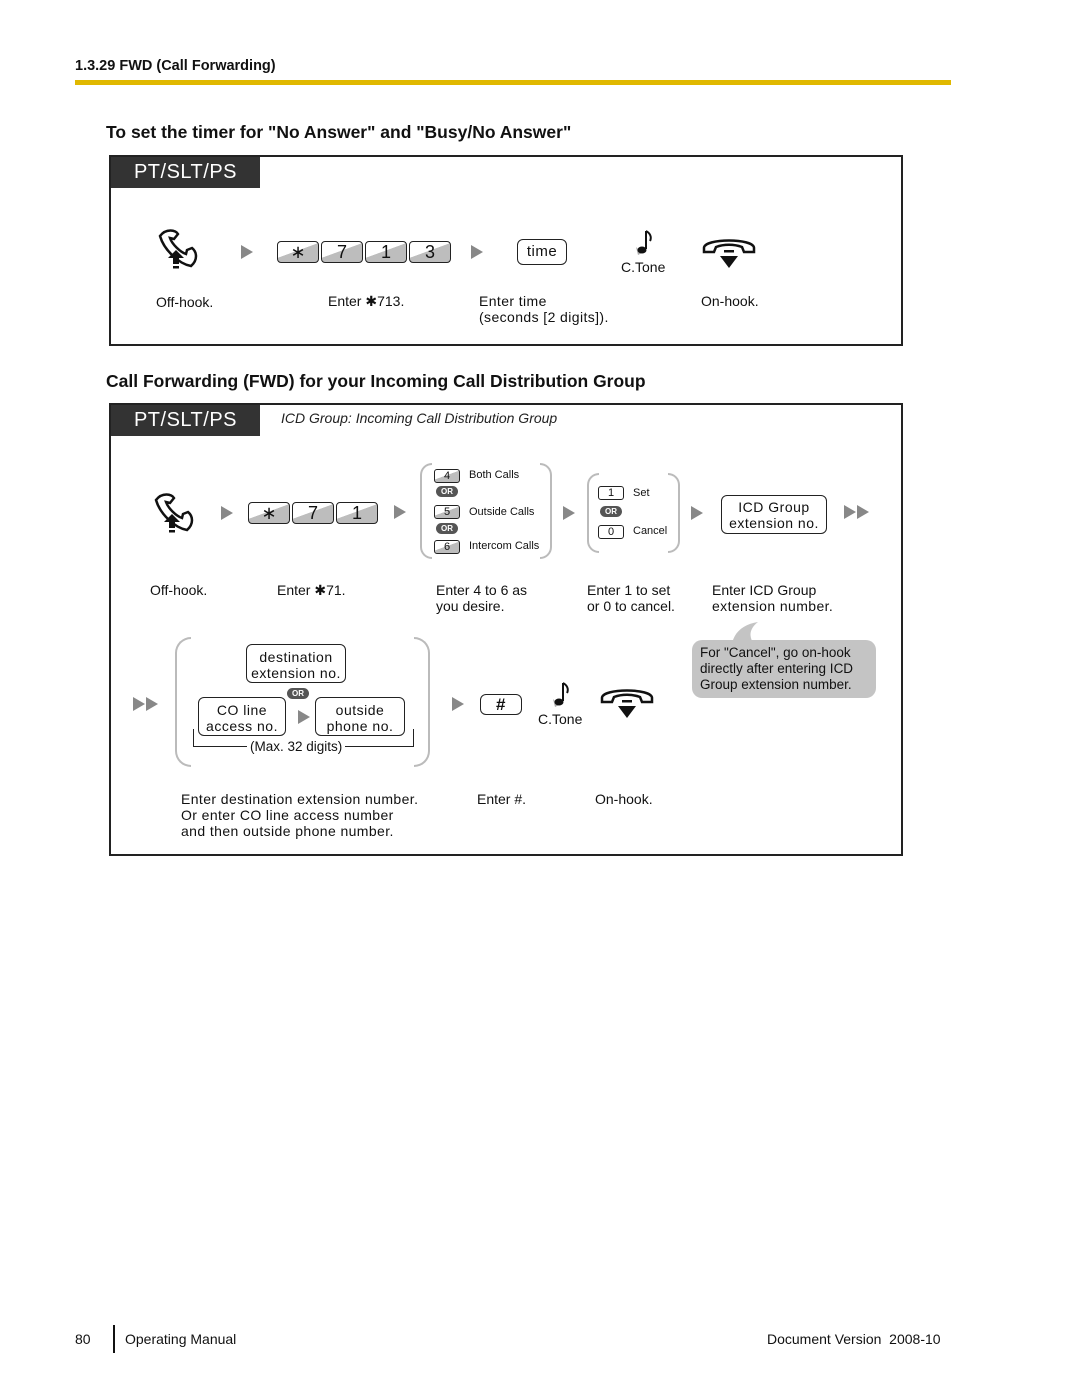  I want to click on option-set: Set, so click(641, 493).